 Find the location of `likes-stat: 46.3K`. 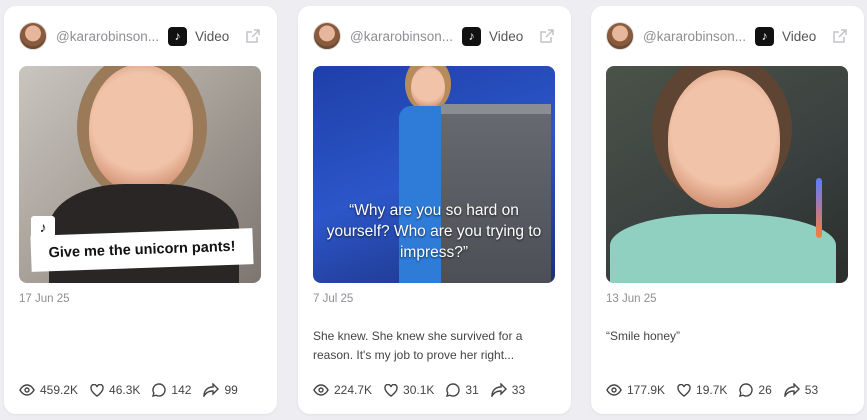

likes-stat: 46.3K is located at coordinates (115, 390).